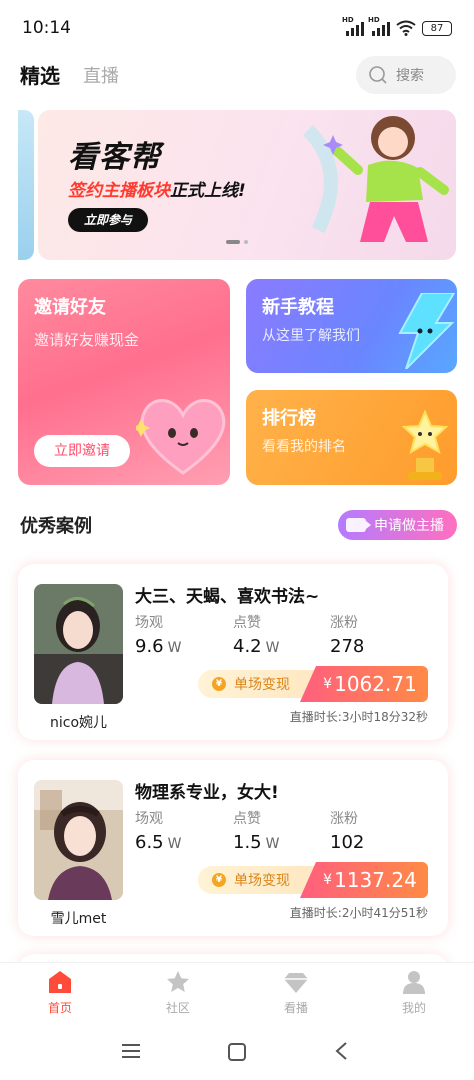 The width and height of the screenshot is (474, 1080). Describe the element at coordinates (233, 242) in the screenshot. I see `pagination-dot-active` at that location.